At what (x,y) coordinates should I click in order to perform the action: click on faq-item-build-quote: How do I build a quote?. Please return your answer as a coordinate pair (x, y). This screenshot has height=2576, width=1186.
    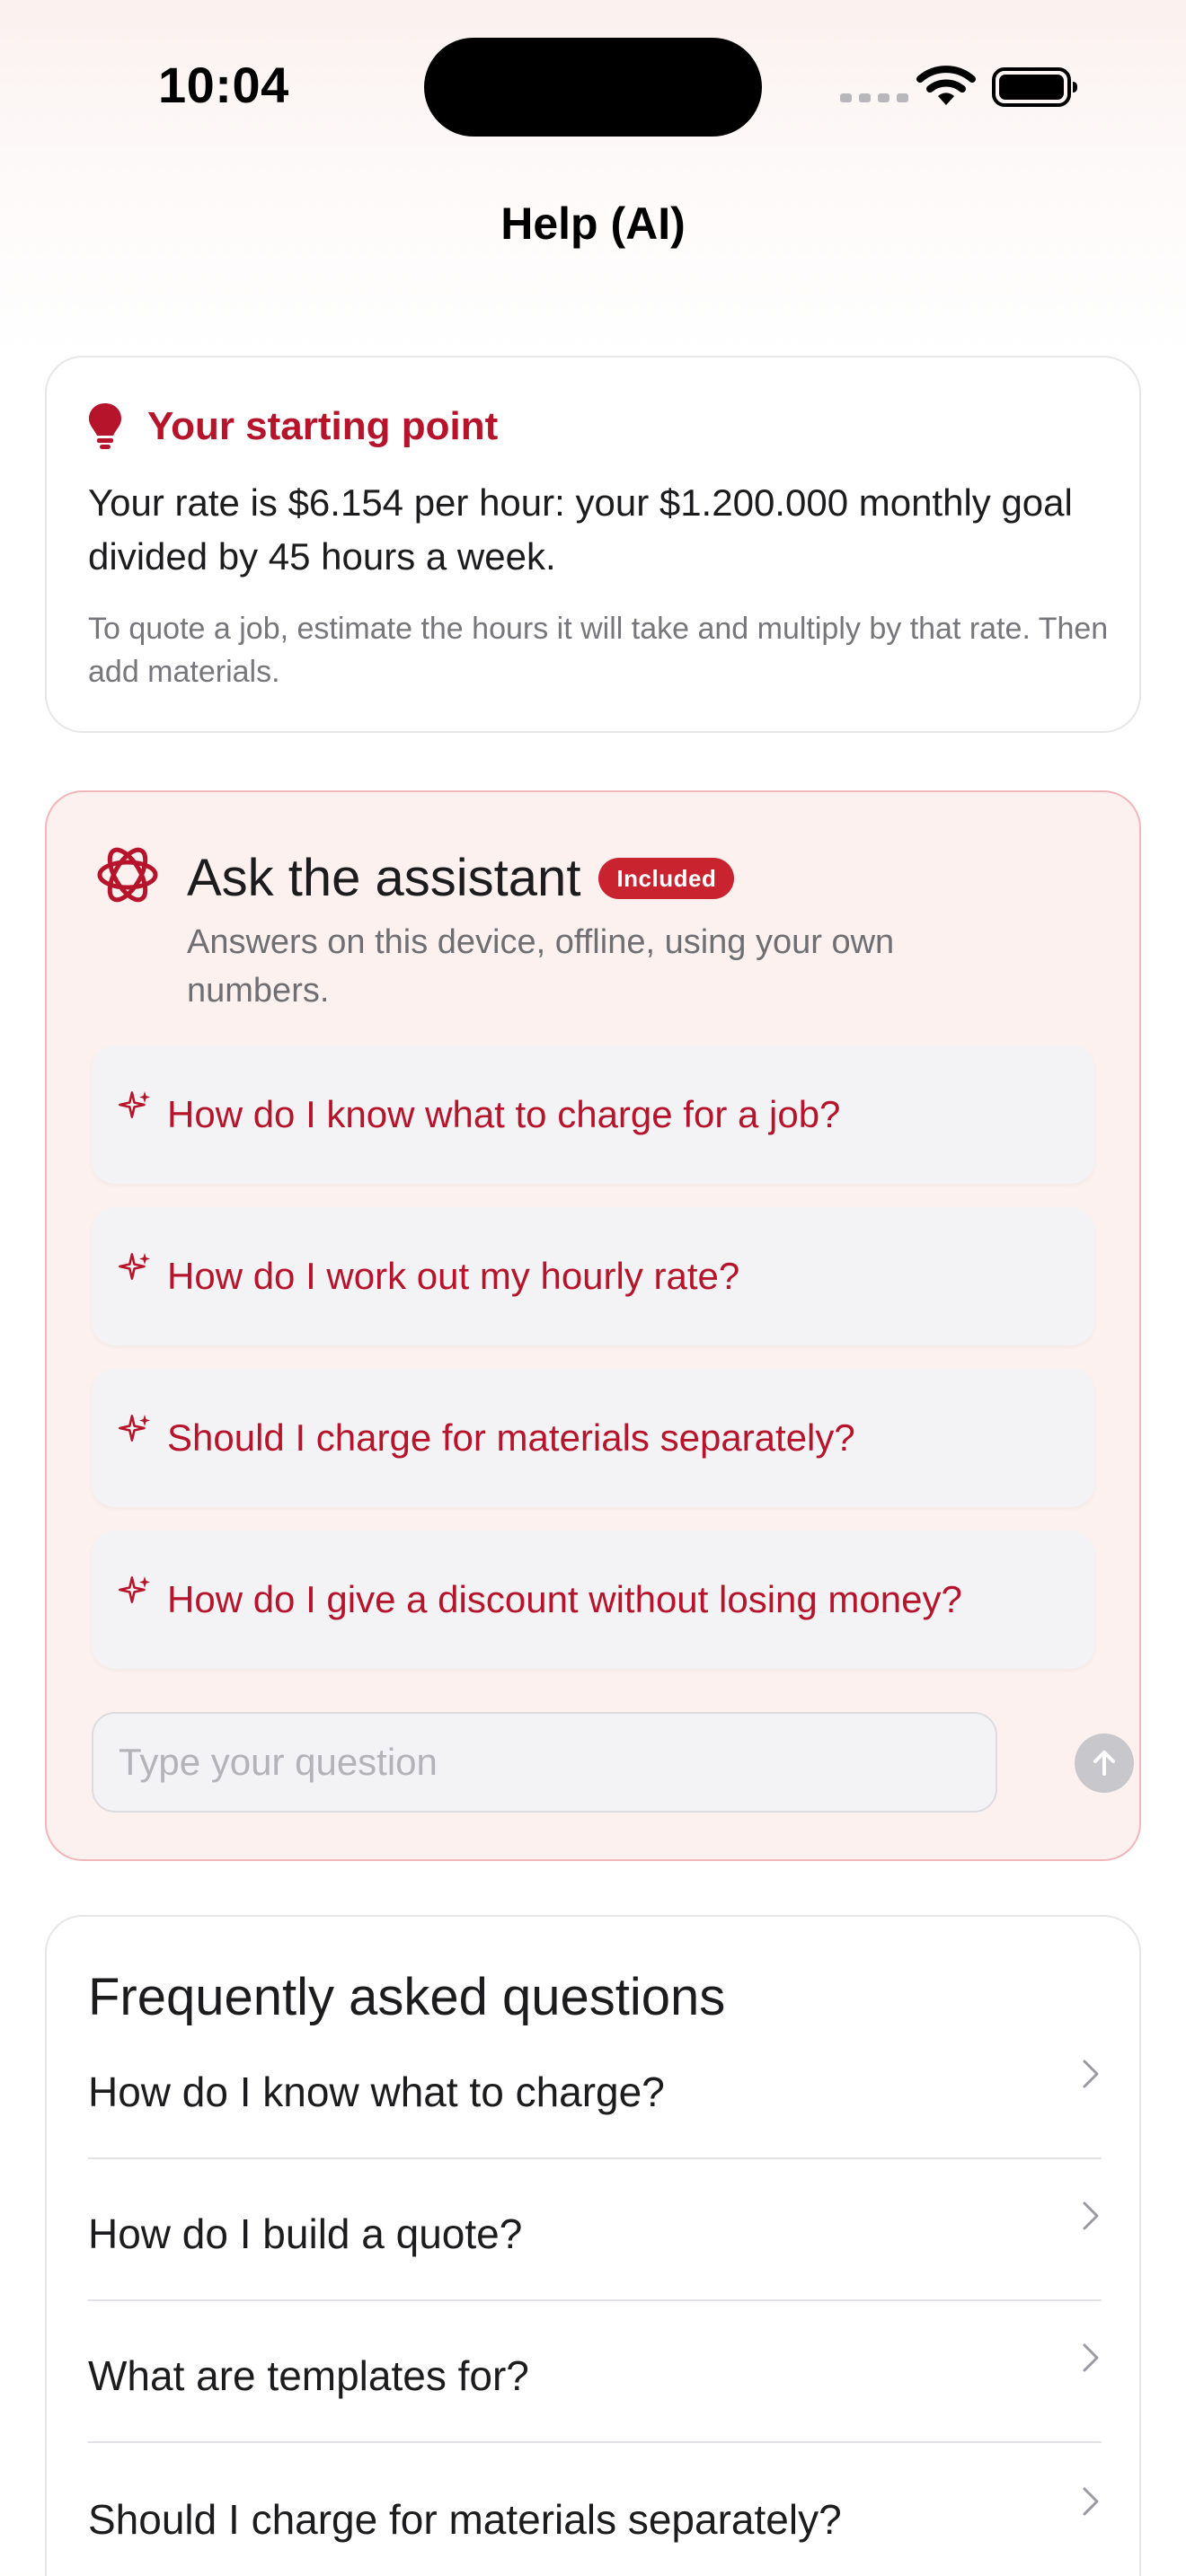
    Looking at the image, I should click on (595, 2230).